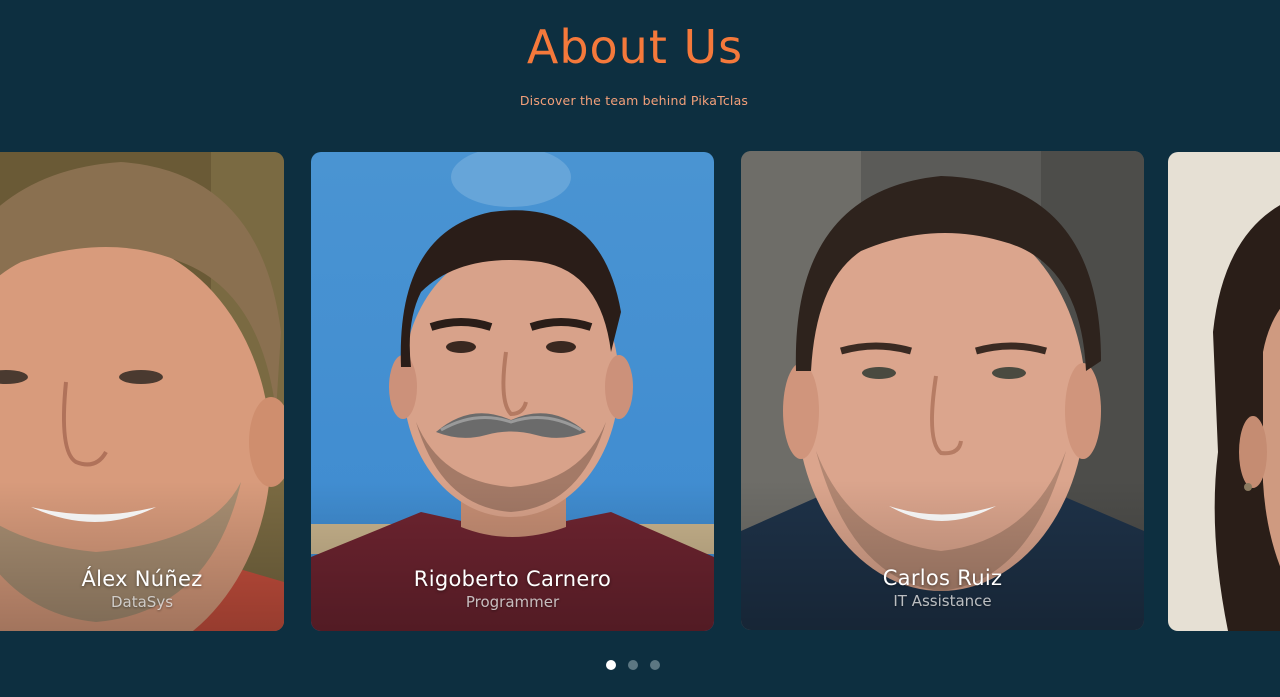  I want to click on team-card-partial-right, so click(1224, 391).